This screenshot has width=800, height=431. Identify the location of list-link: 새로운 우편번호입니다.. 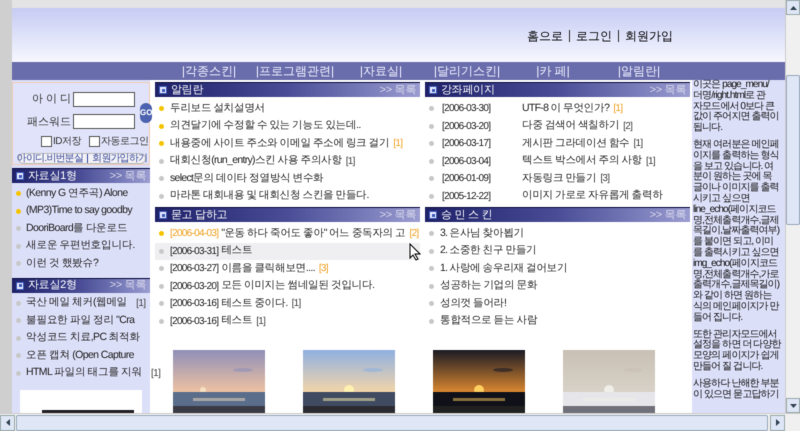
(80, 246).